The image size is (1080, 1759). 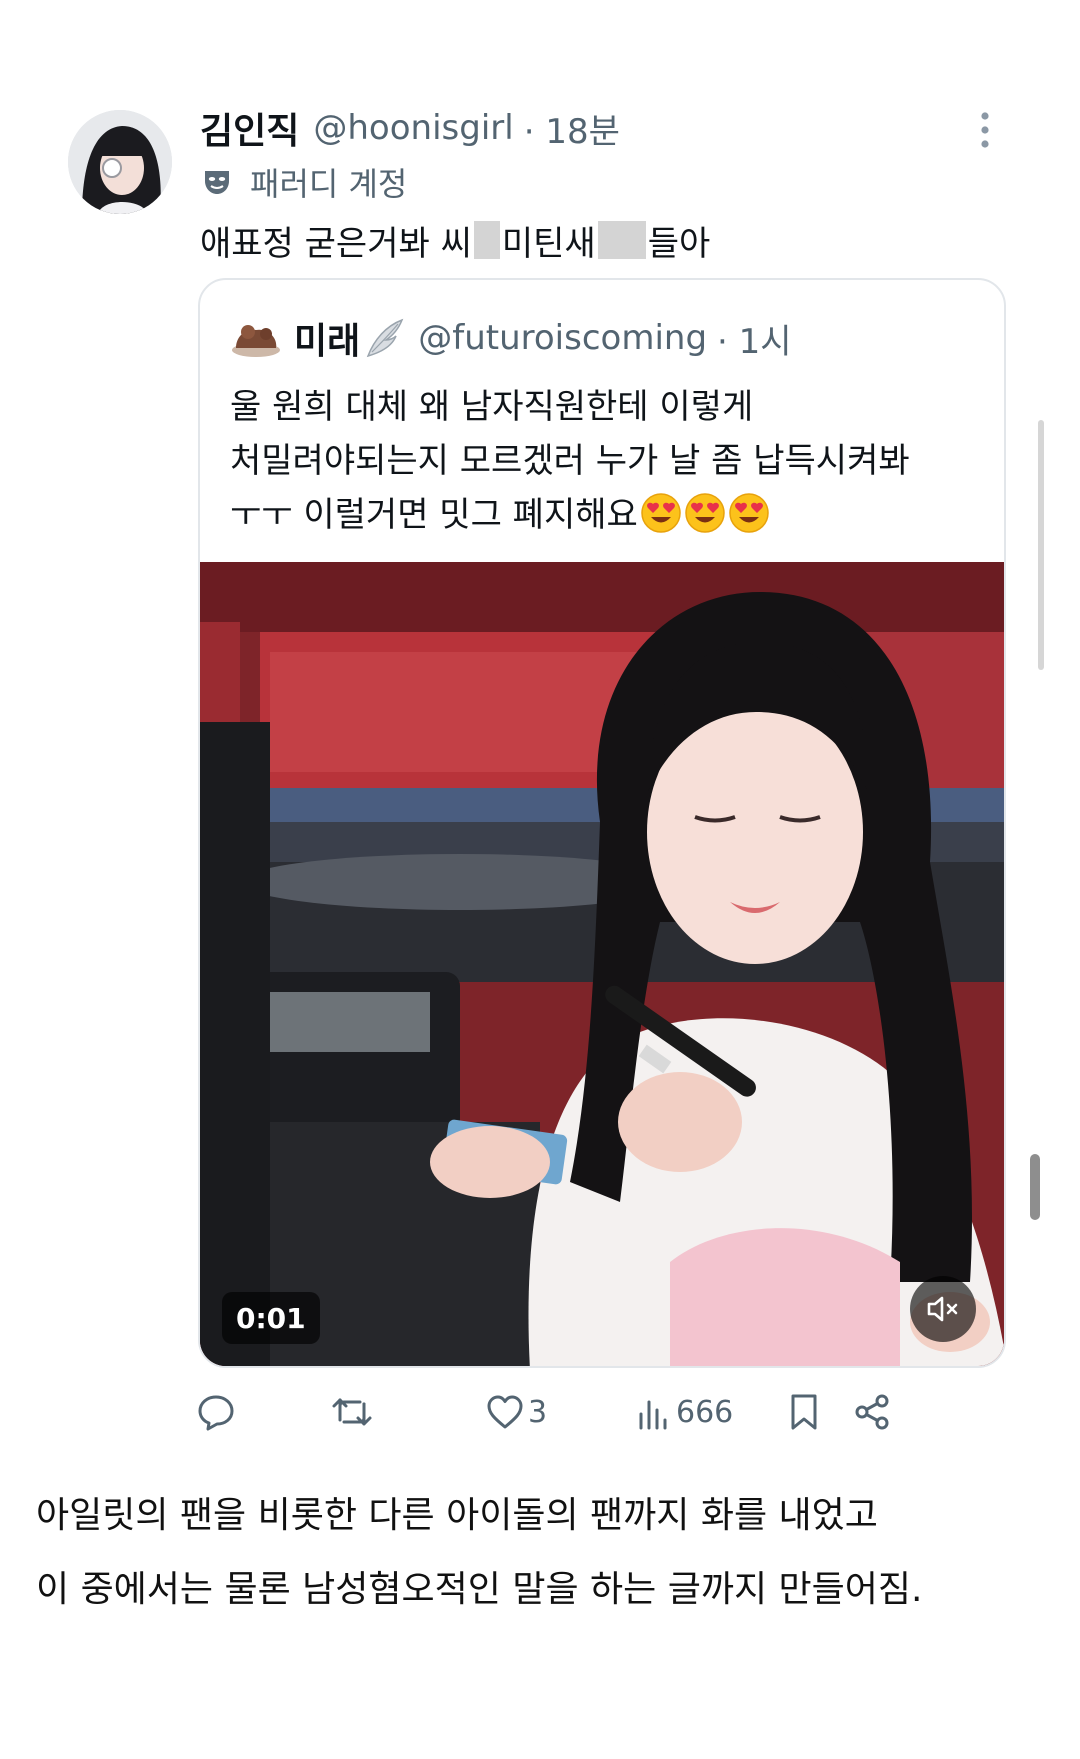 I want to click on more-icon, so click(x=985, y=130).